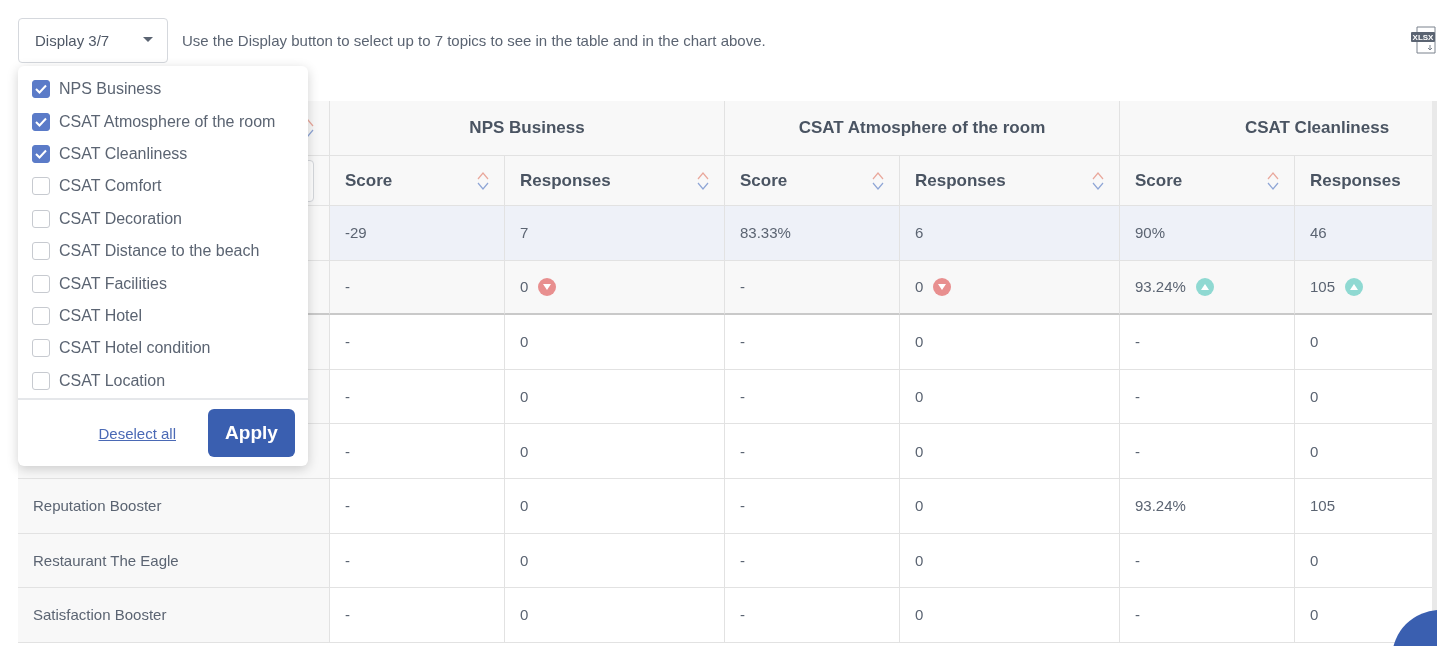  Describe the element at coordinates (1010, 233) in the screenshot. I see `table-cell: 6` at that location.